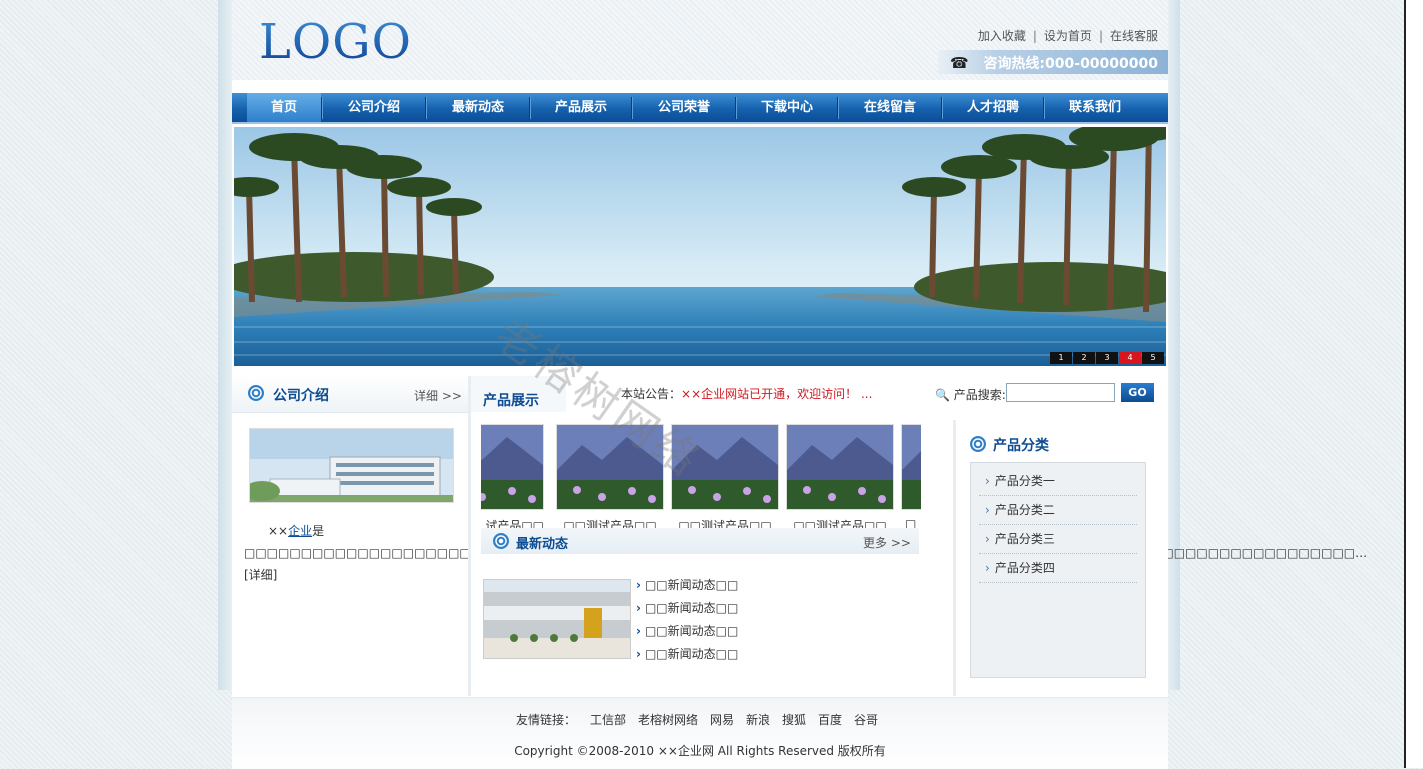 This screenshot has height=769, width=1423. What do you see at coordinates (1174, 345) in the screenshot?
I see `right-shadow` at bounding box center [1174, 345].